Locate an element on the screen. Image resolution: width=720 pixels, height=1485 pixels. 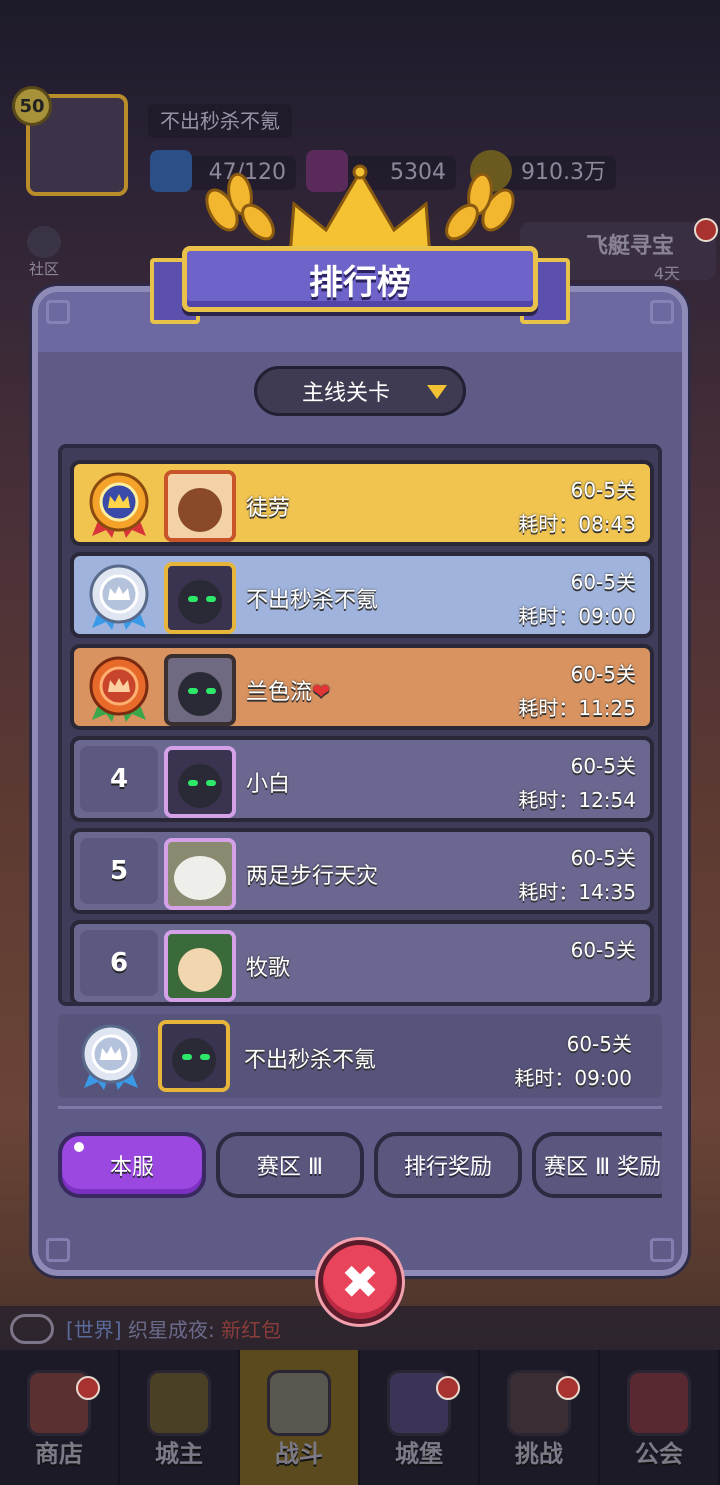
time-value: 耗时：12:54 is located at coordinates (577, 800).